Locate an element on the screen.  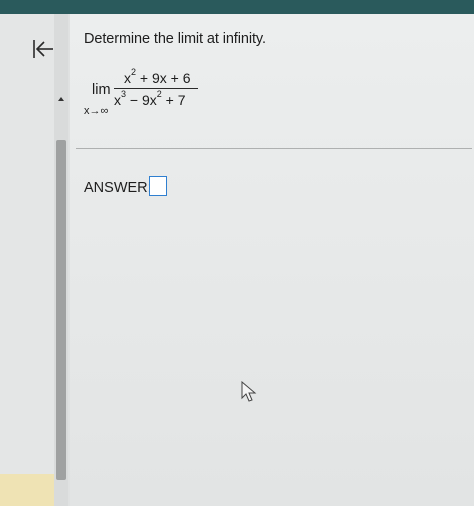
lim-word: lim is located at coordinates (101, 90).